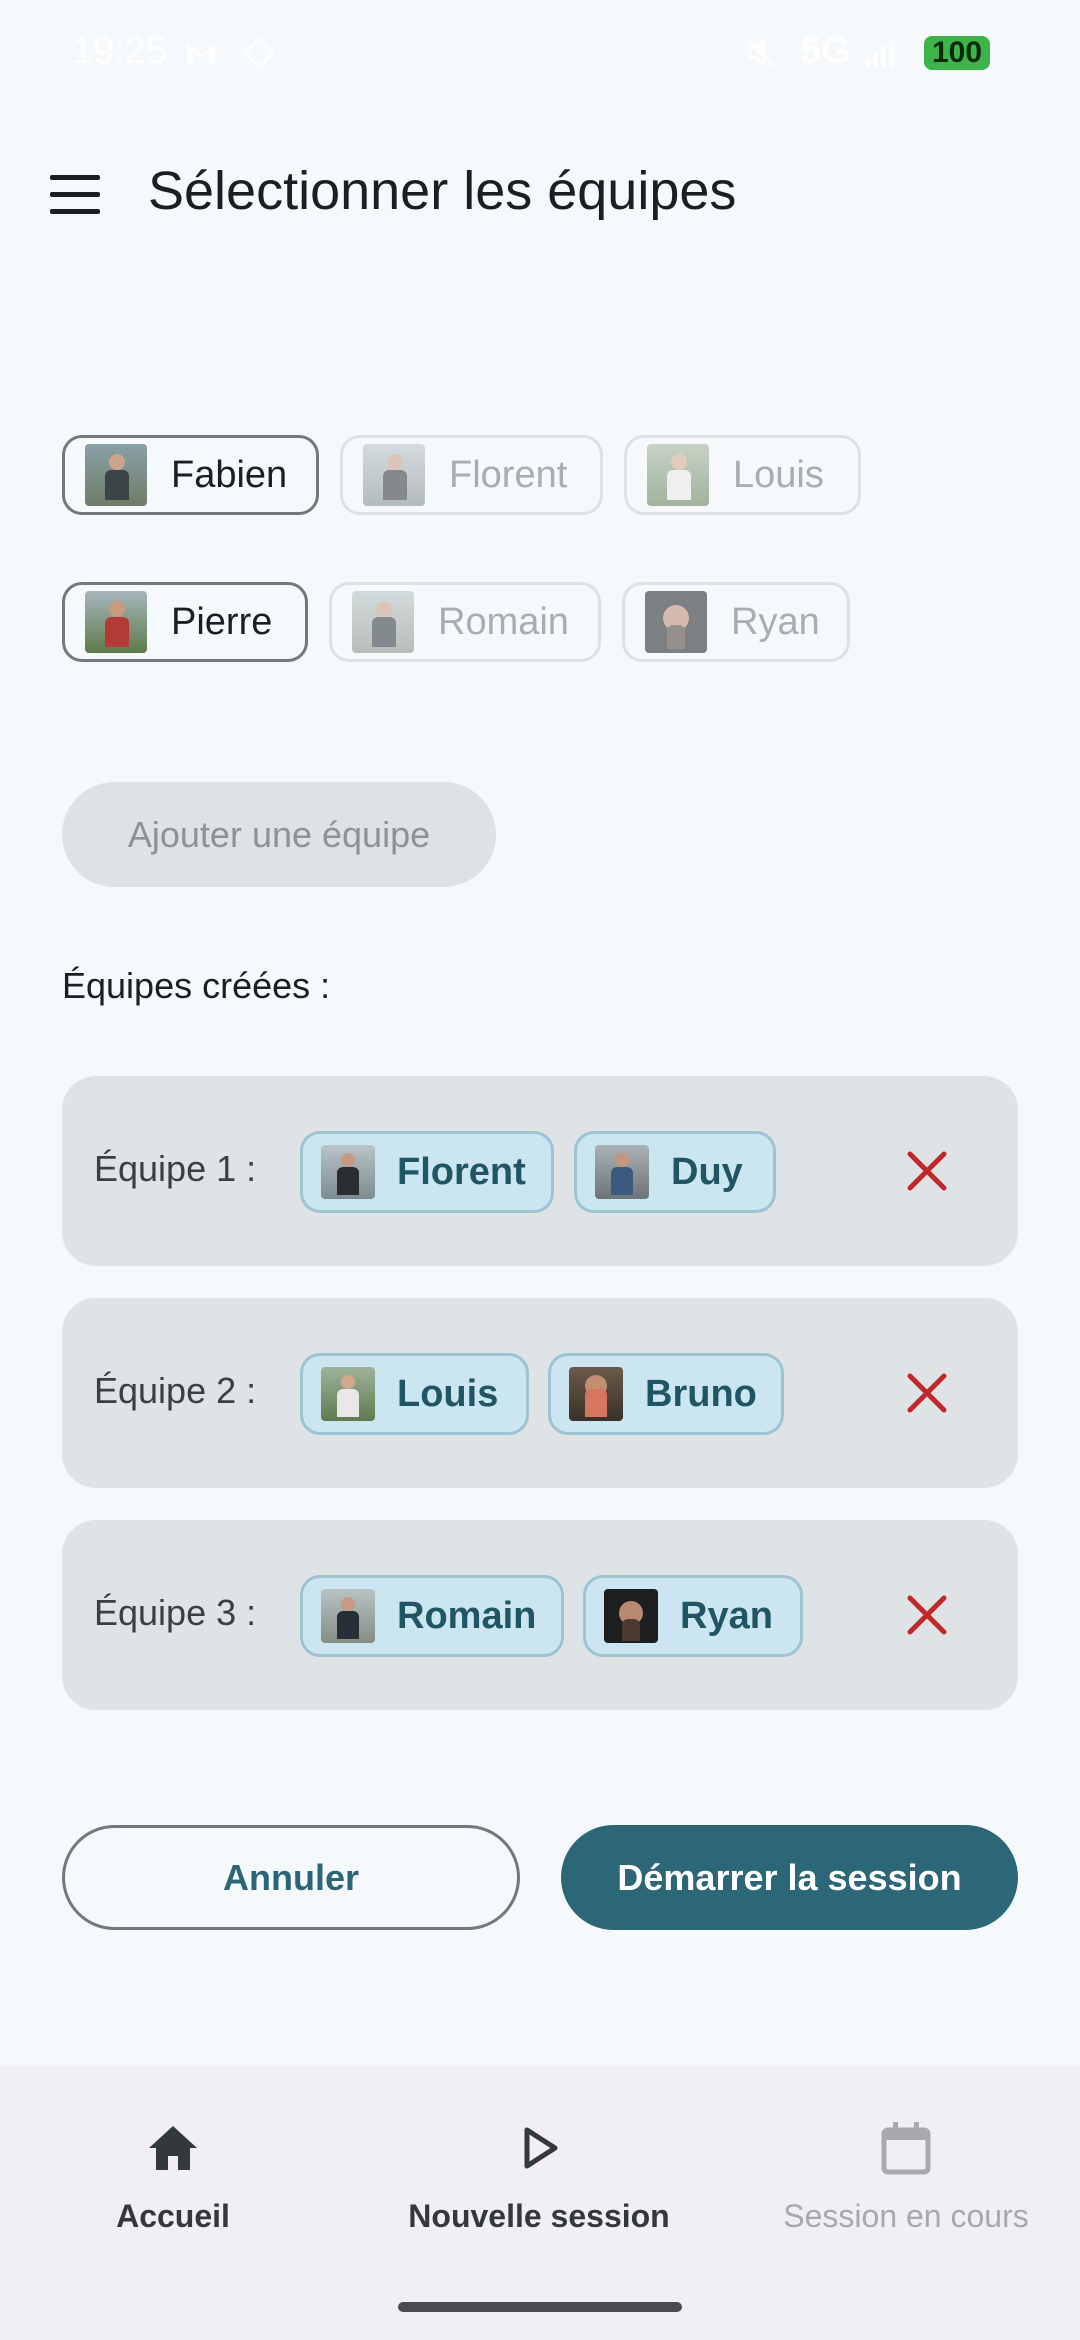  Describe the element at coordinates (761, 53) in the screenshot. I see `mute-icon` at that location.